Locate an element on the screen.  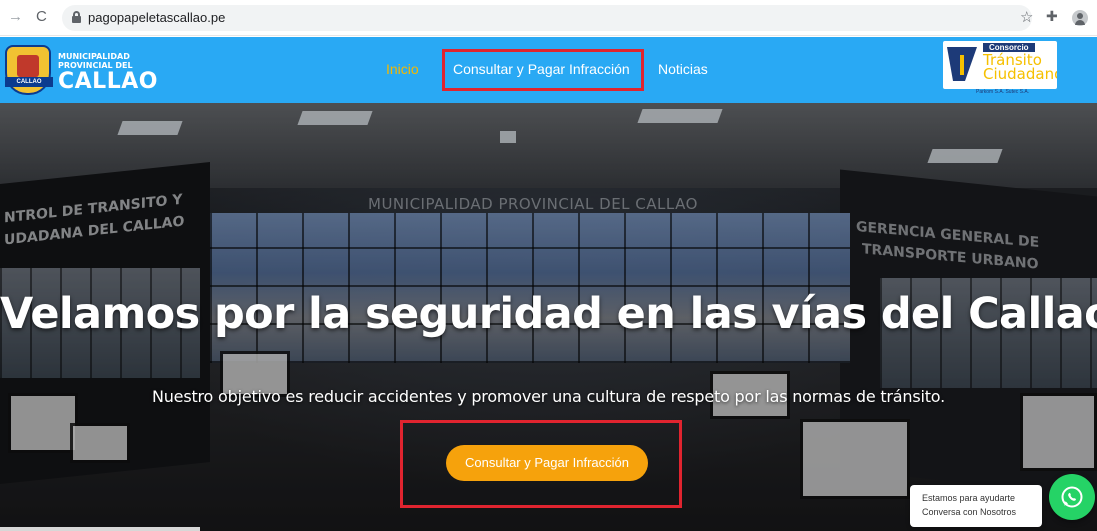
browser-toolbar: → C pagopapeletascallao.pe ☆ ✚ is located at coordinates (548, 18).